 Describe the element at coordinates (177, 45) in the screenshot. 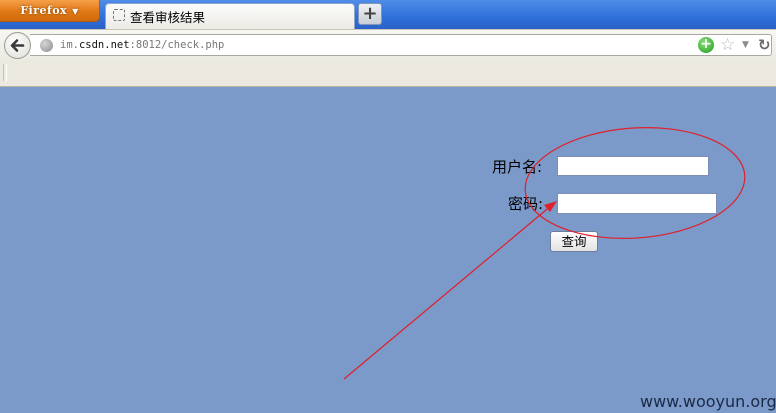

I see `url-path: :8012/check.php` at that location.